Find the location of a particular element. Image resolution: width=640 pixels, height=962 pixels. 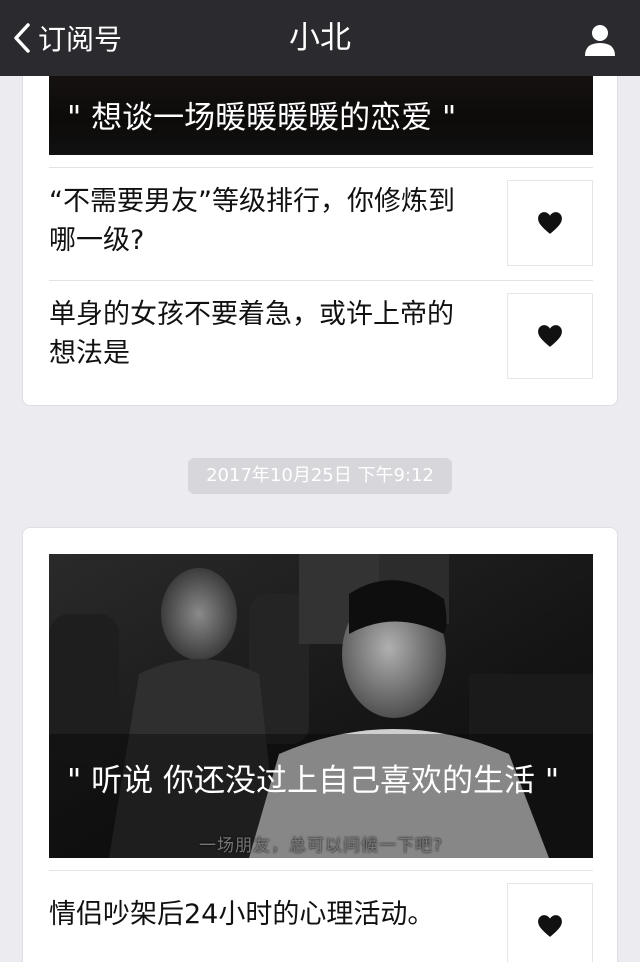

person-icon is located at coordinates (600, 40).